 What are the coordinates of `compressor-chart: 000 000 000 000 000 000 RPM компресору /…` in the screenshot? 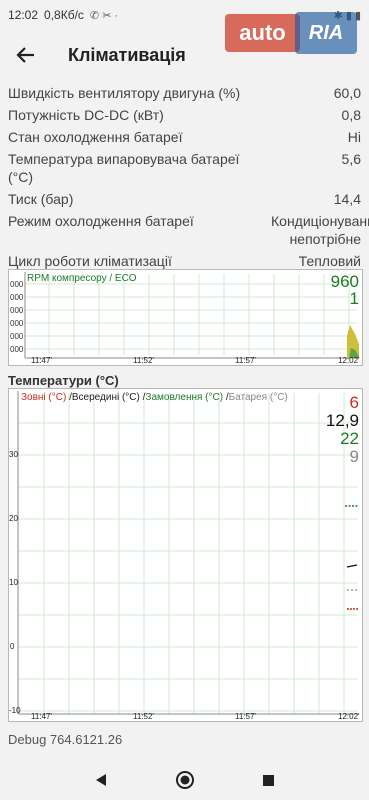 It's located at (185, 317).